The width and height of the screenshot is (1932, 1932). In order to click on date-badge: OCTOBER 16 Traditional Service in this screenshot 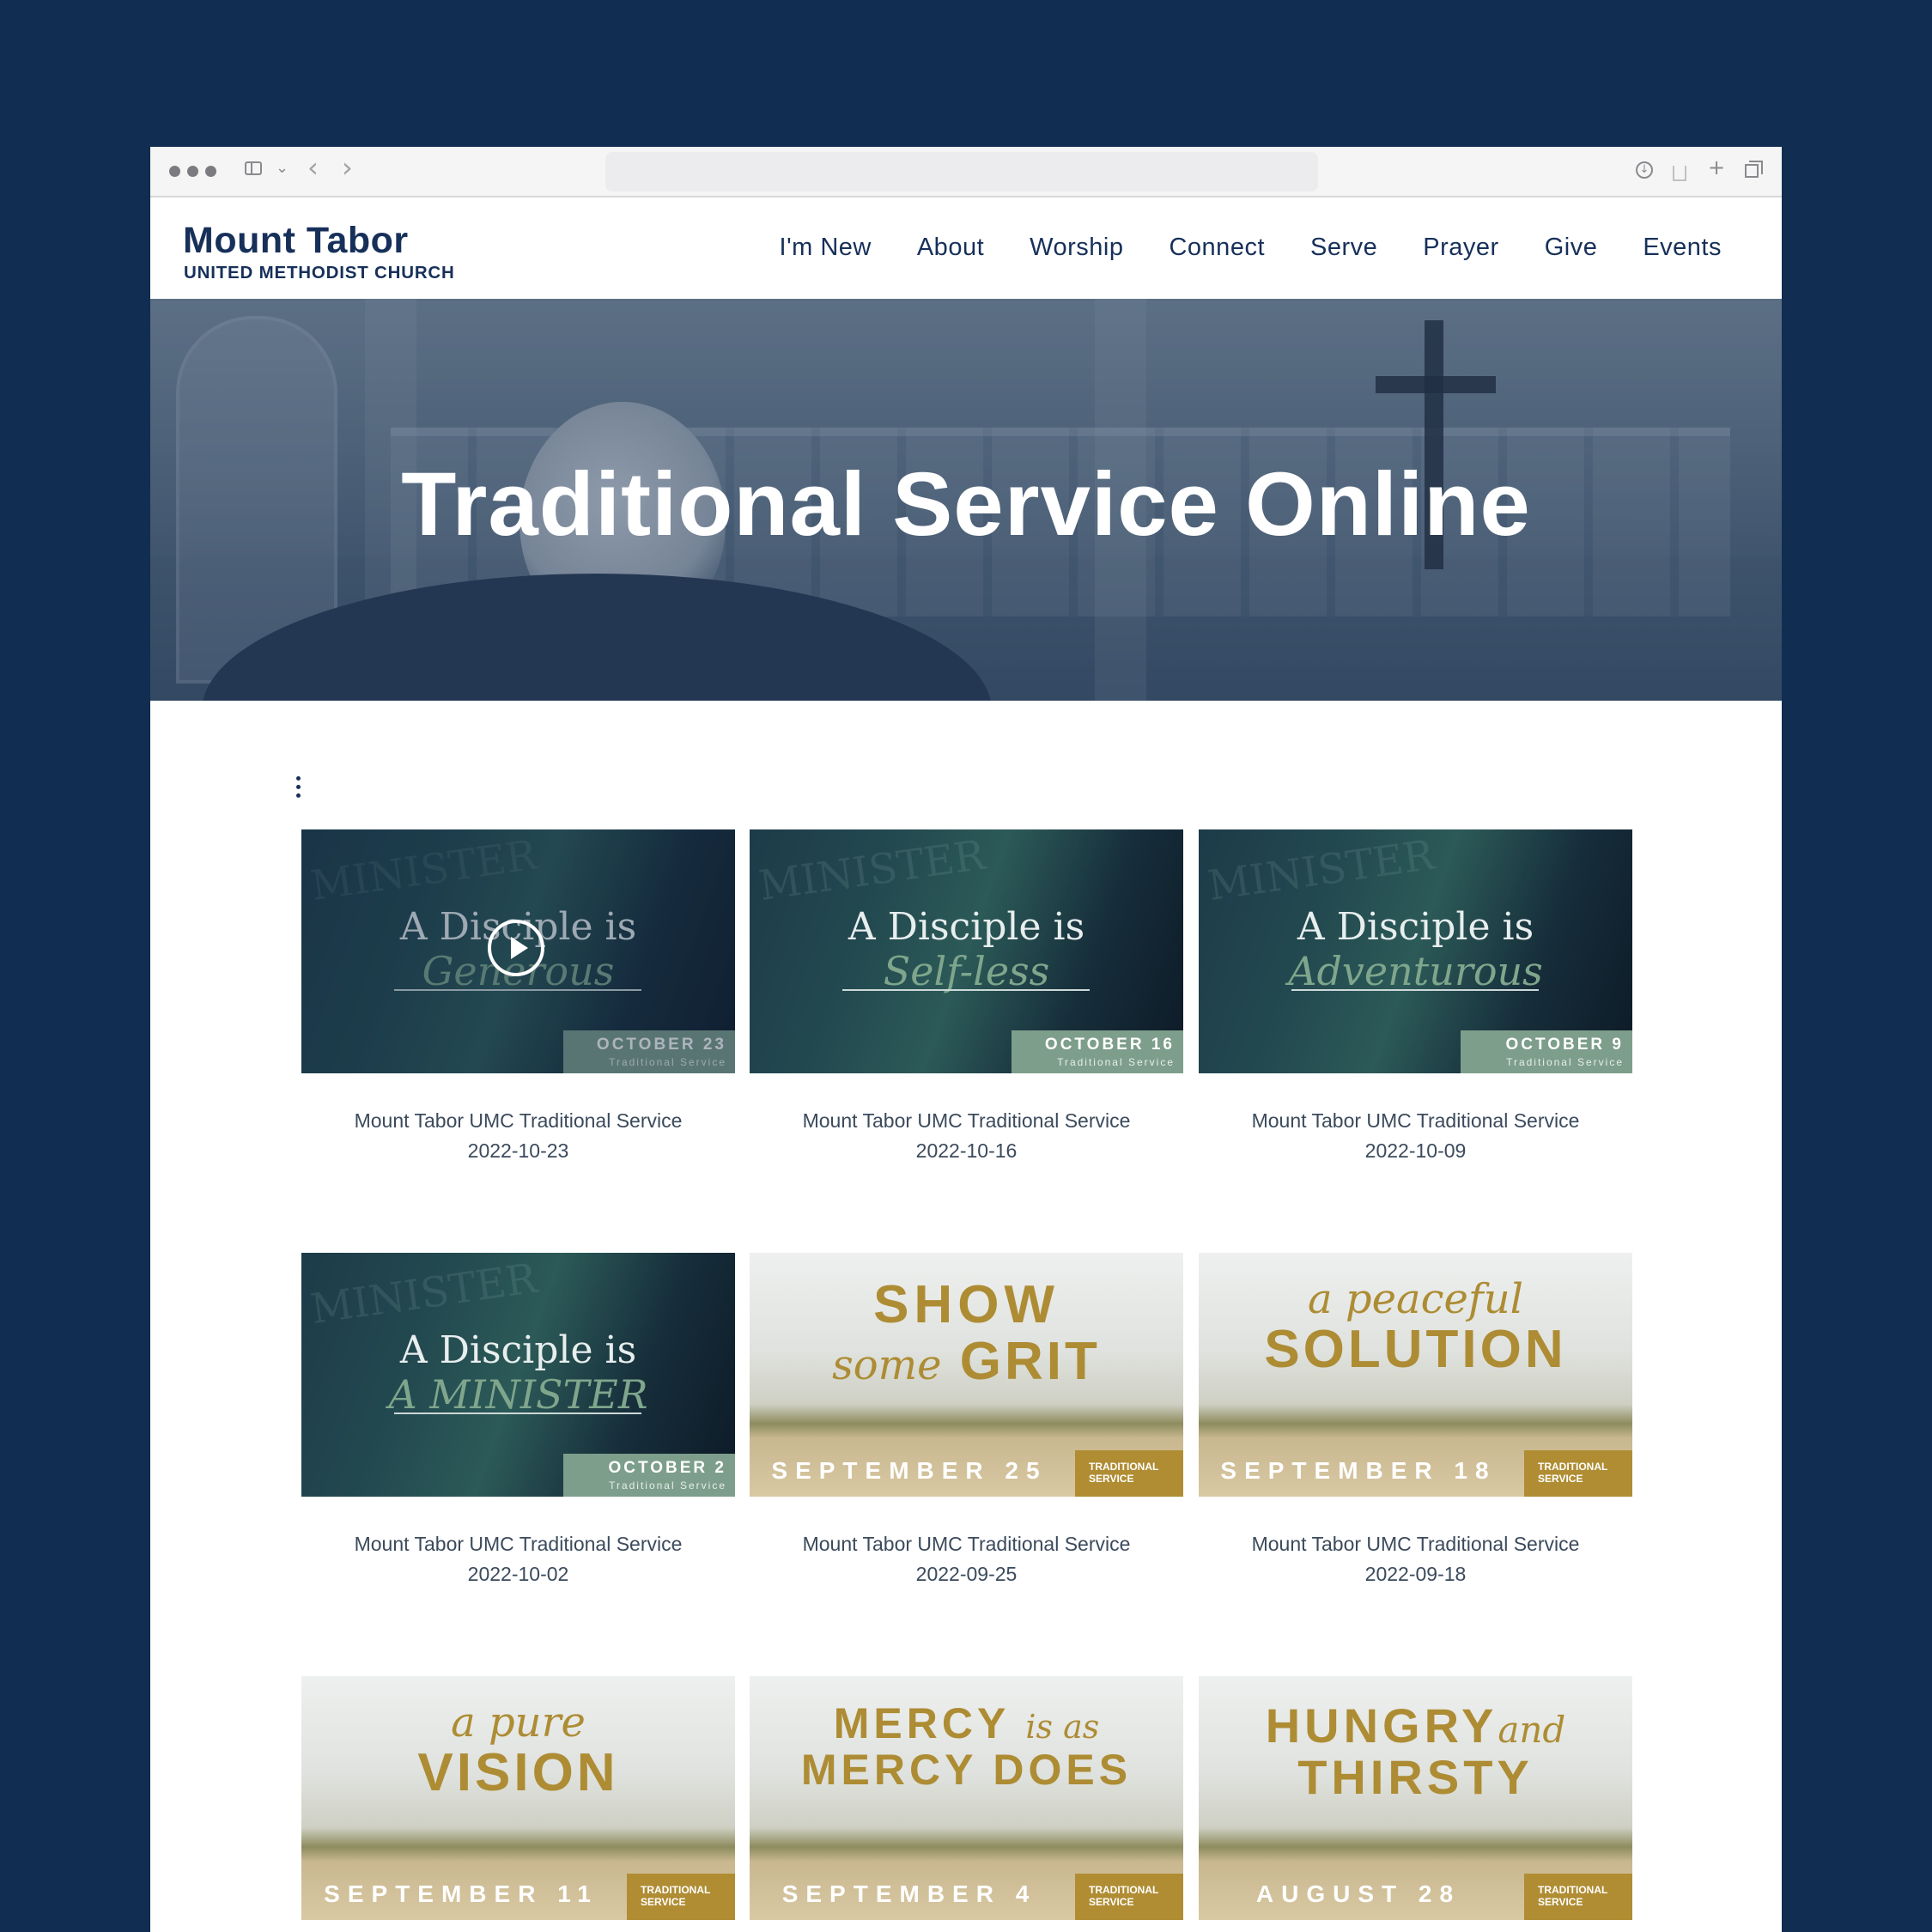, I will do `click(1097, 1052)`.